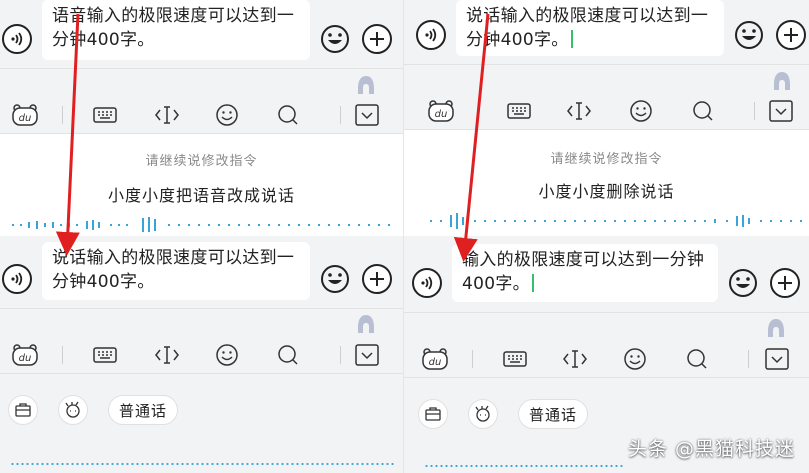  I want to click on message-text: 输入的极限速度可以达到一分钟400字。, so click(585, 273).